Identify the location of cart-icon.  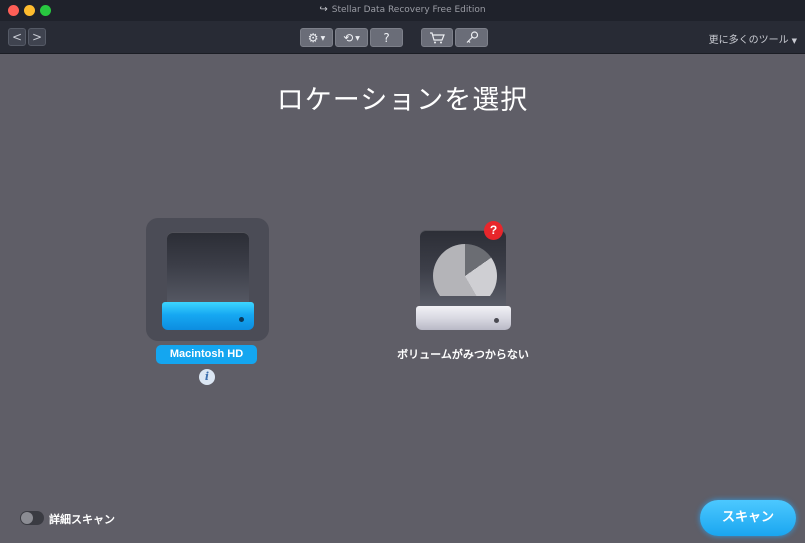
(437, 38).